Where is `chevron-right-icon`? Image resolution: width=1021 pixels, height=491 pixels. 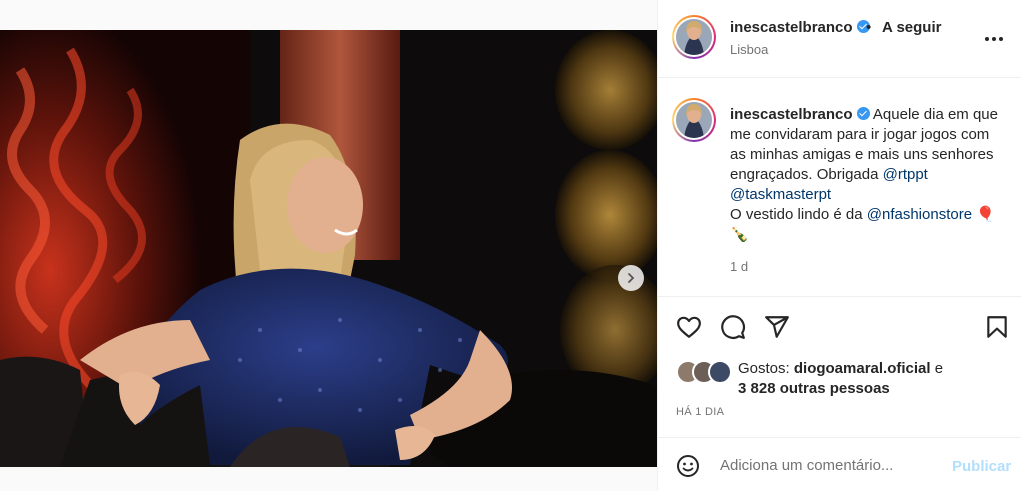 chevron-right-icon is located at coordinates (631, 278).